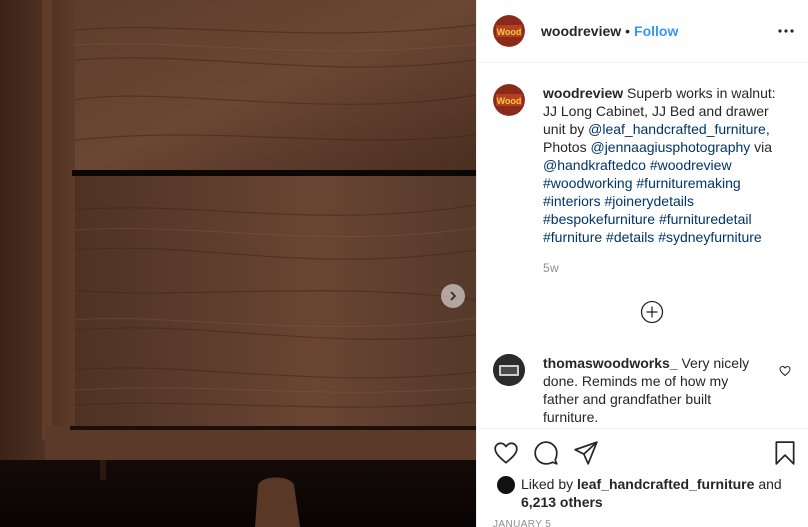 The height and width of the screenshot is (527, 808). I want to click on post-header: Wood woodreview • Follow, so click(642, 31).